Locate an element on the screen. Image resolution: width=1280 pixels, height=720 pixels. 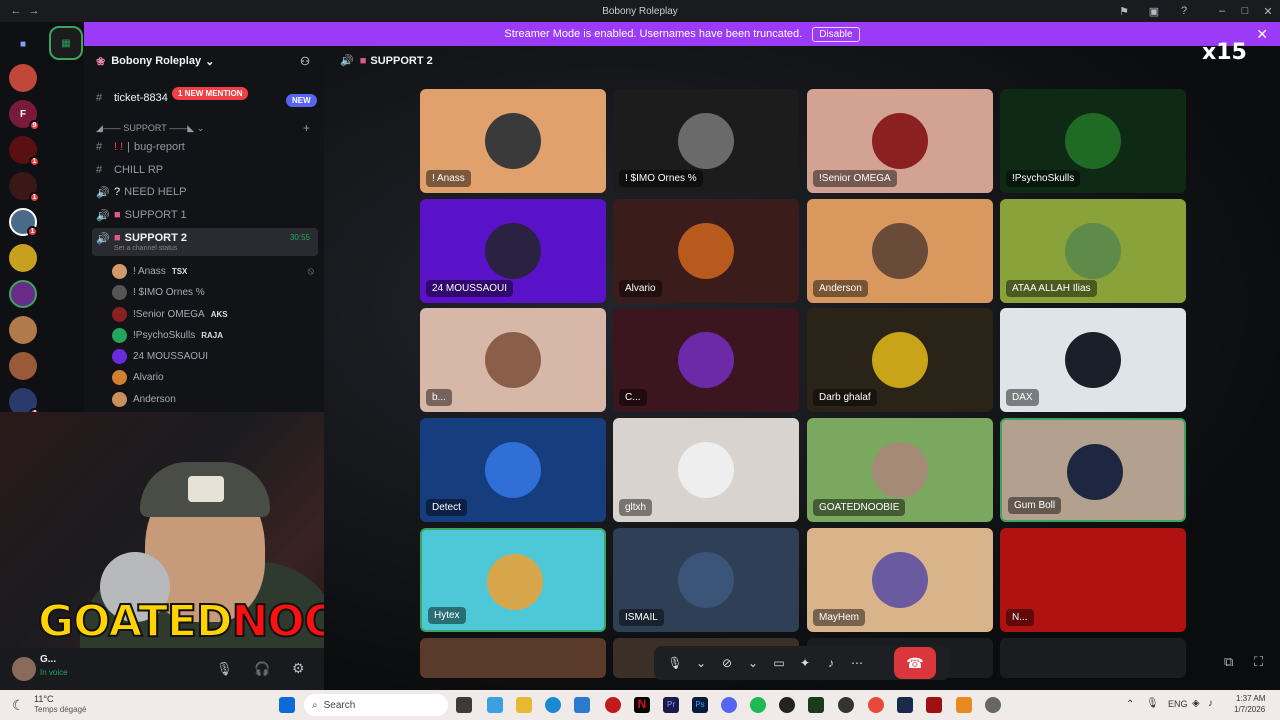
screen-icon: ▣ is located at coordinates (1154, 11).